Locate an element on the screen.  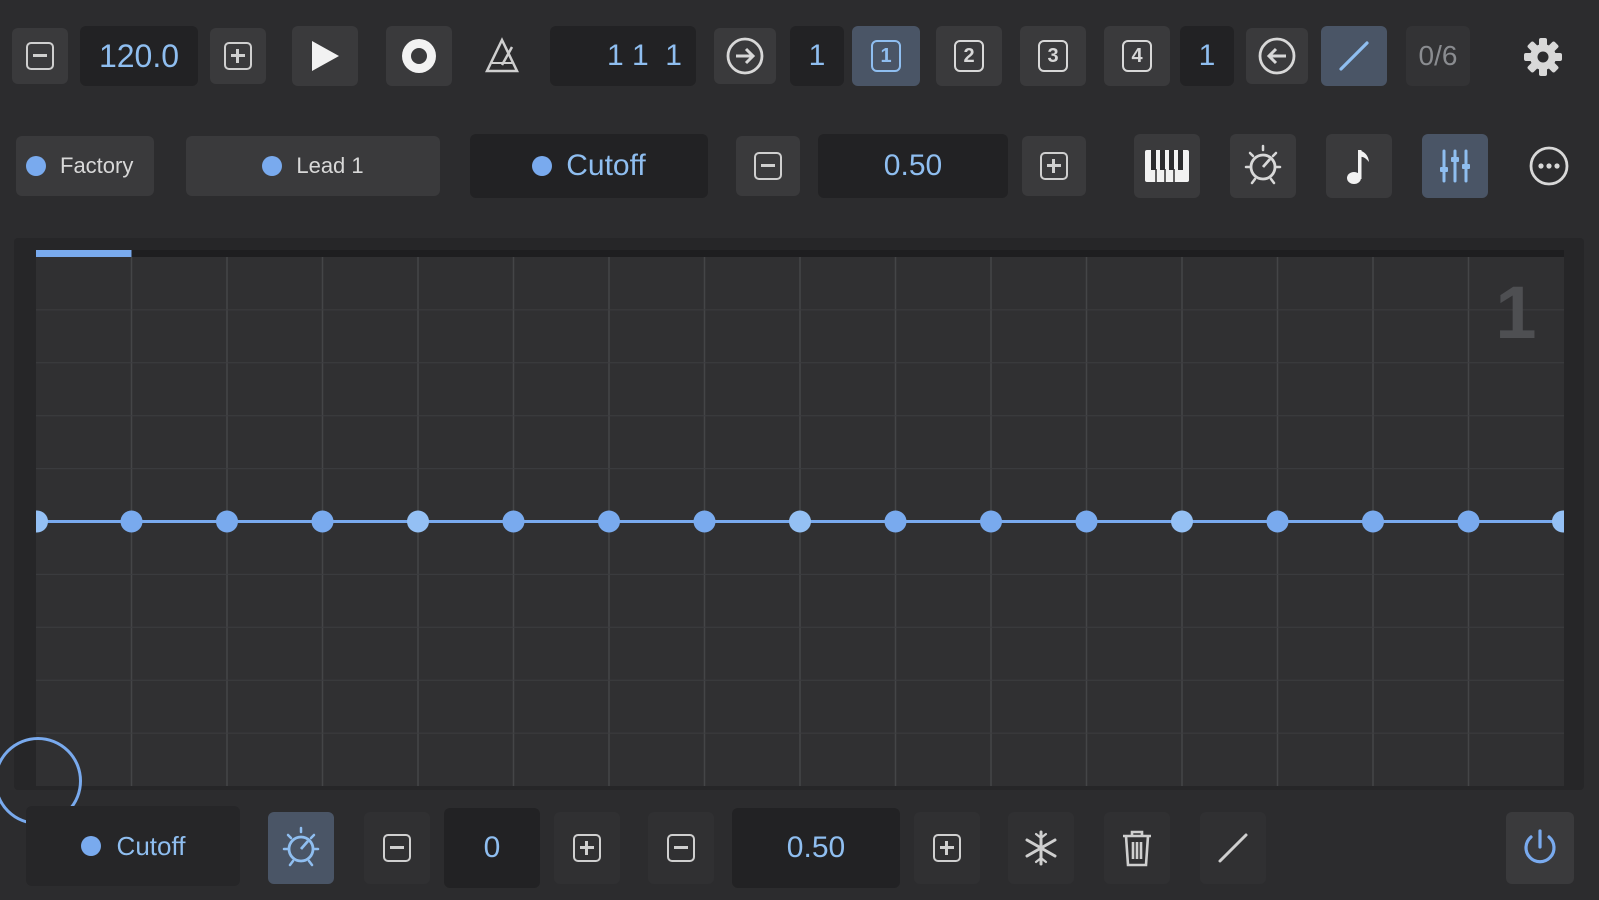
sliders-icon is located at coordinates (1455, 166).